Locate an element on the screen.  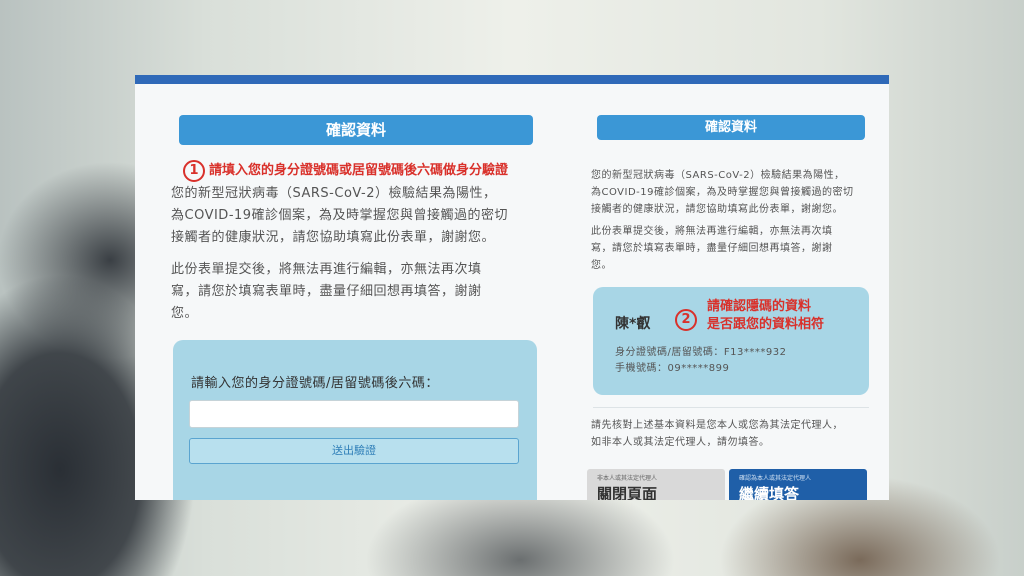
callout-1: 1 請填入您的身分證號碼或居留號碼後六碼做身分驗證 is located at coordinates (345, 170).